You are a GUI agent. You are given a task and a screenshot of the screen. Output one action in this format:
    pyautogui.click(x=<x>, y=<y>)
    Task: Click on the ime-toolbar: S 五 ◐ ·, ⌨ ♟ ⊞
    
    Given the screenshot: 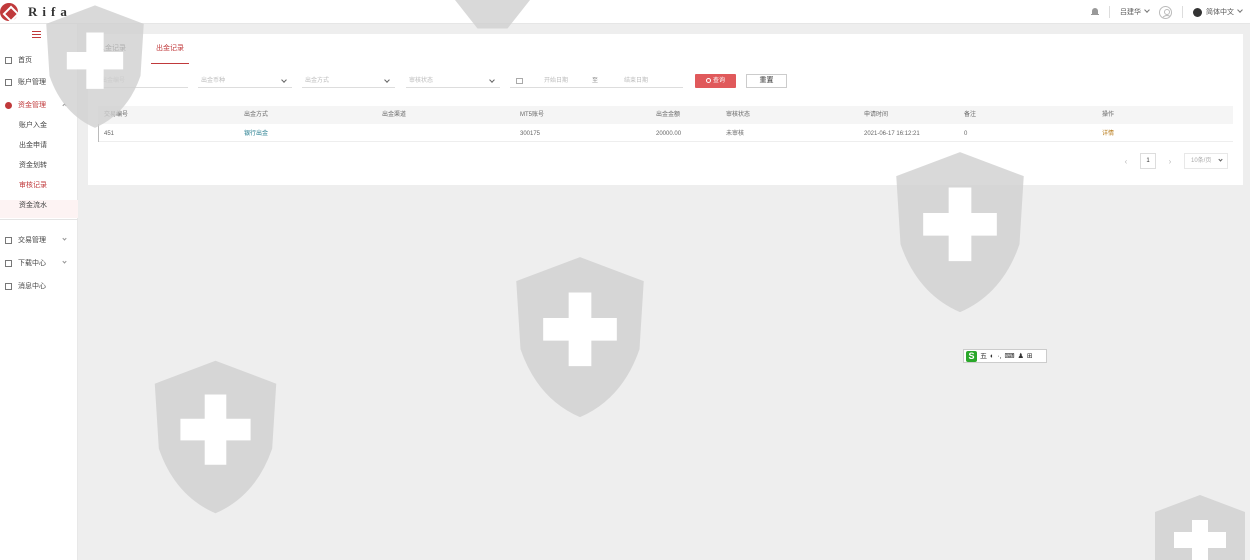 What is the action you would take?
    pyautogui.click(x=1005, y=356)
    